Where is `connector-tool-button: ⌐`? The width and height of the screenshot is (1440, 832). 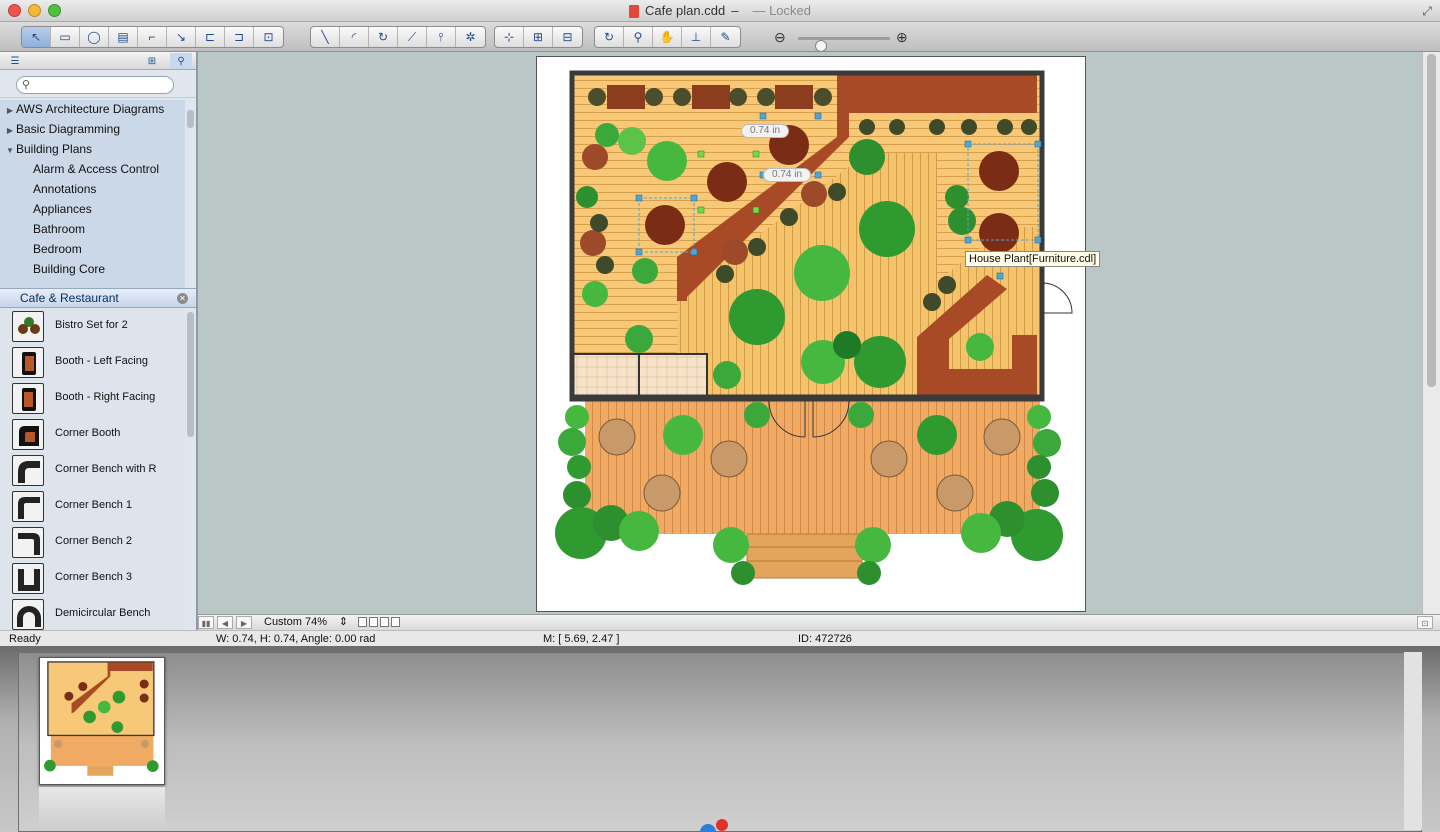 connector-tool-button: ⌐ is located at coordinates (152, 37).